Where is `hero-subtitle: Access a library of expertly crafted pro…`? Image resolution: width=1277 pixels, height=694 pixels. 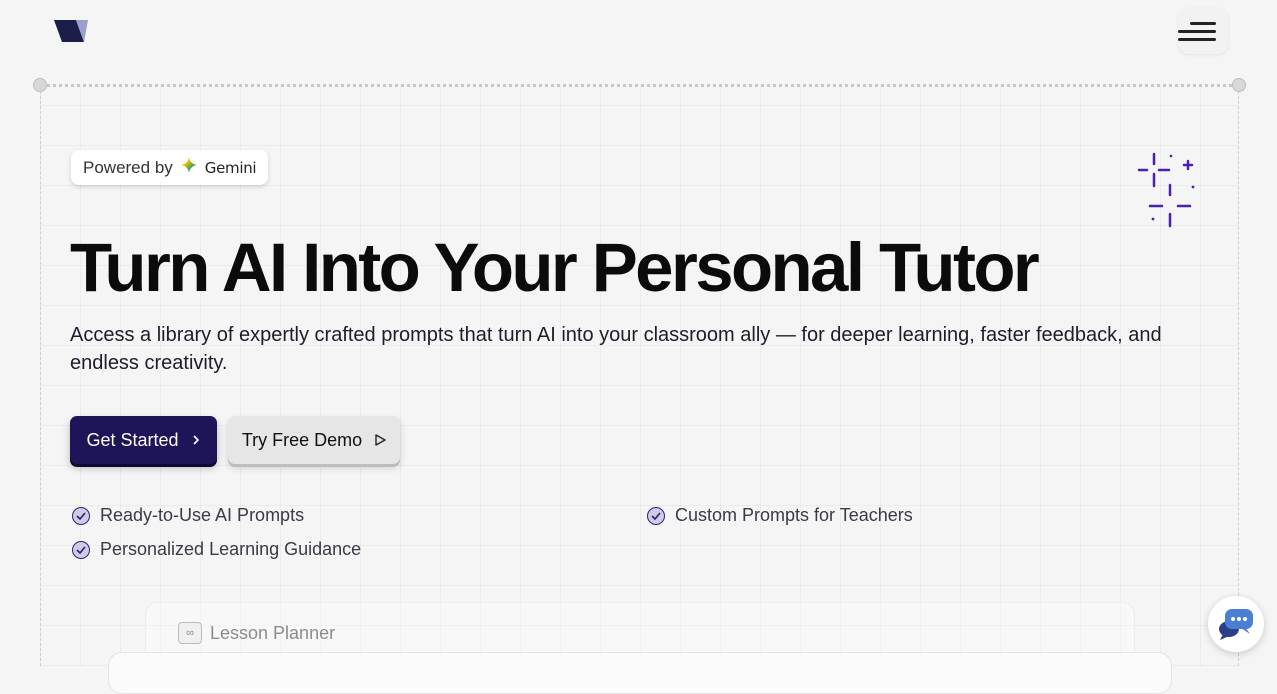
hero-subtitle: Access a library of expertly crafted pro… is located at coordinates (616, 349).